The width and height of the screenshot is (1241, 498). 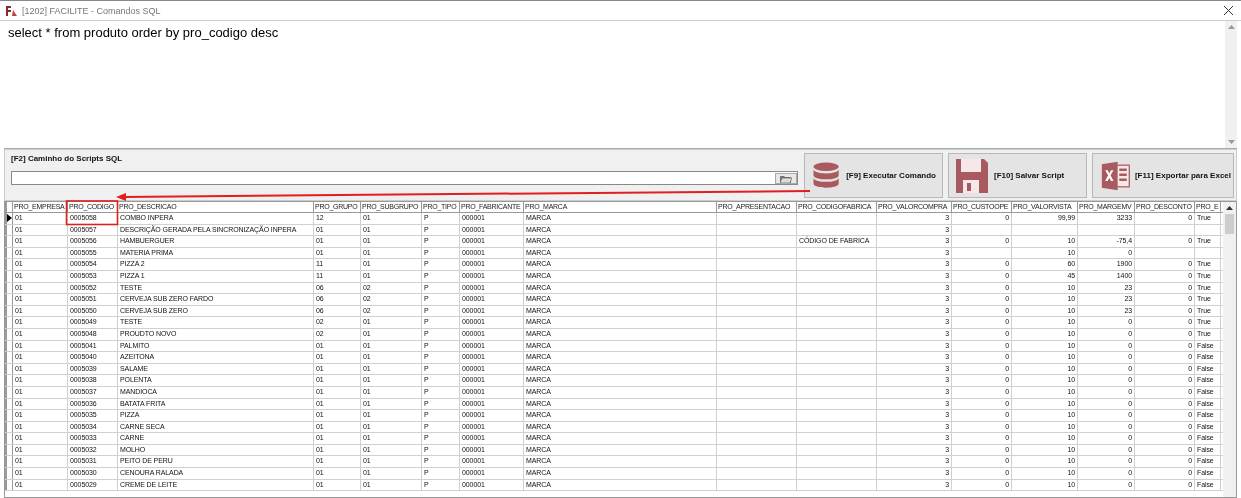 I want to click on window-title: [1202] FACILITE - Comandos SQL, so click(x=91, y=10).